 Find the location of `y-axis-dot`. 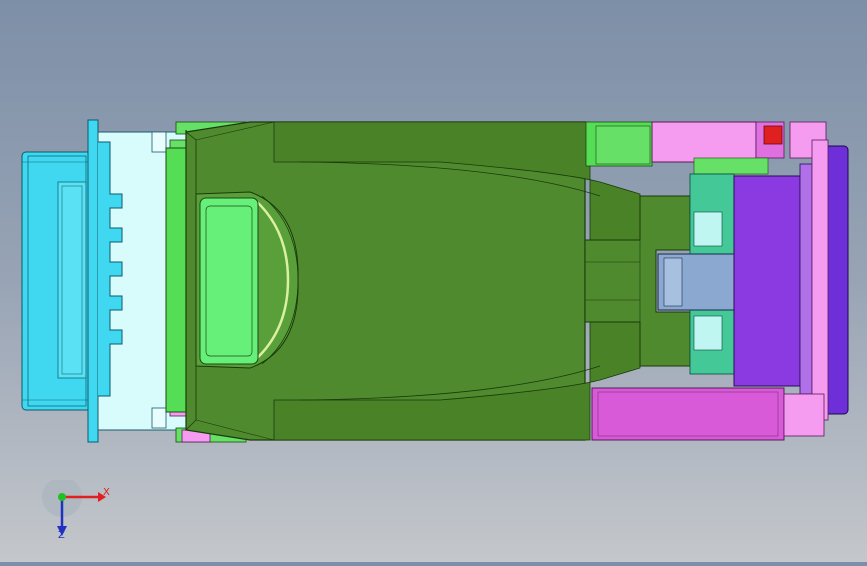

y-axis-dot is located at coordinates (62, 497).